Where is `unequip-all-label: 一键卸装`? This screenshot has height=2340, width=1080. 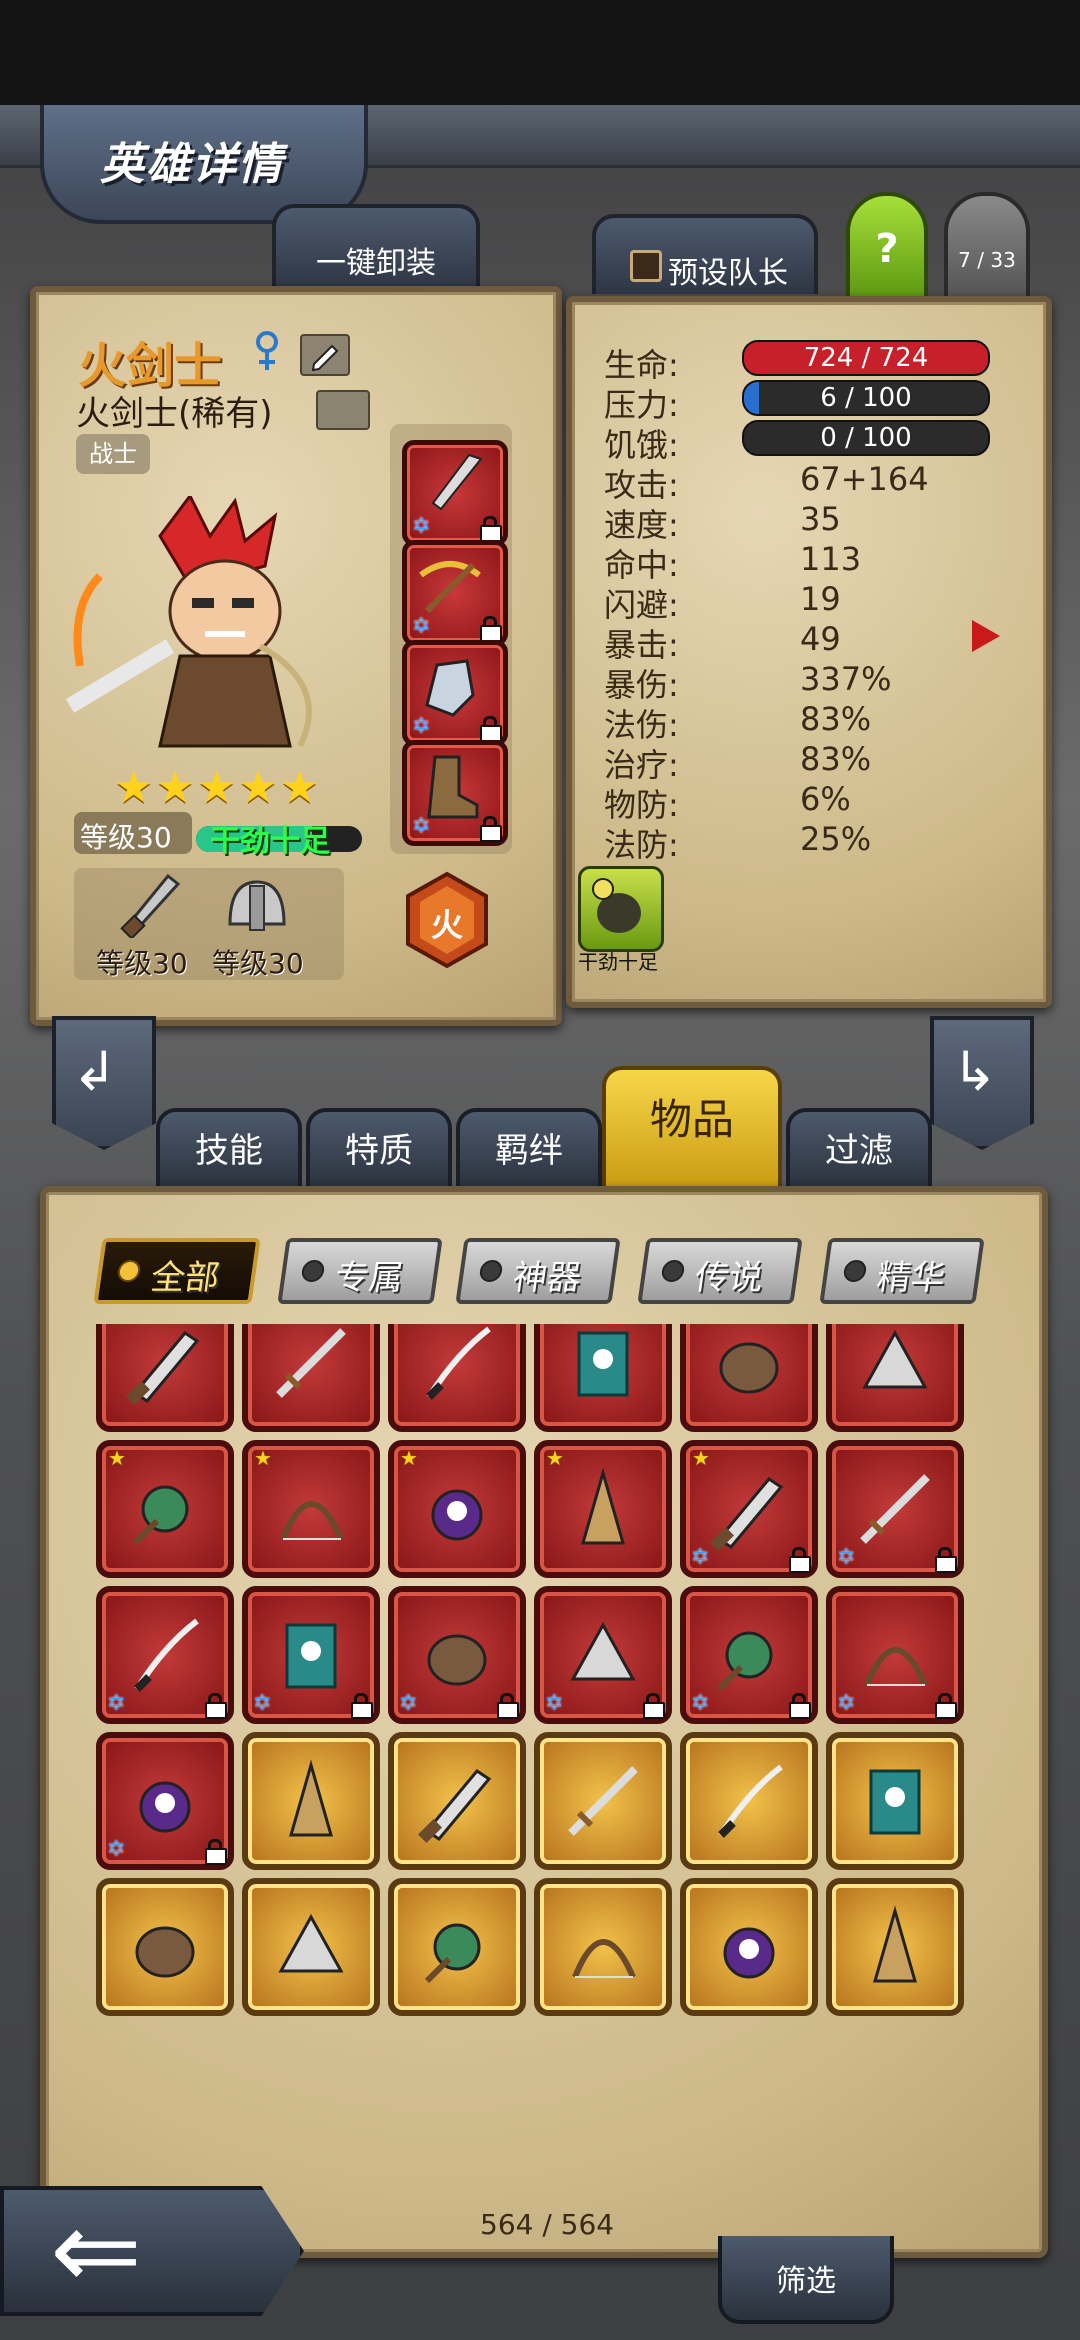
unequip-all-label: 一键卸装 is located at coordinates (376, 263).